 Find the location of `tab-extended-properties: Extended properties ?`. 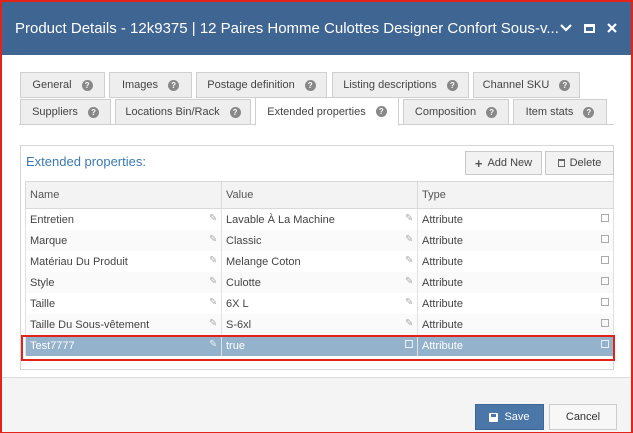

tab-extended-properties: Extended properties ? is located at coordinates (327, 111).